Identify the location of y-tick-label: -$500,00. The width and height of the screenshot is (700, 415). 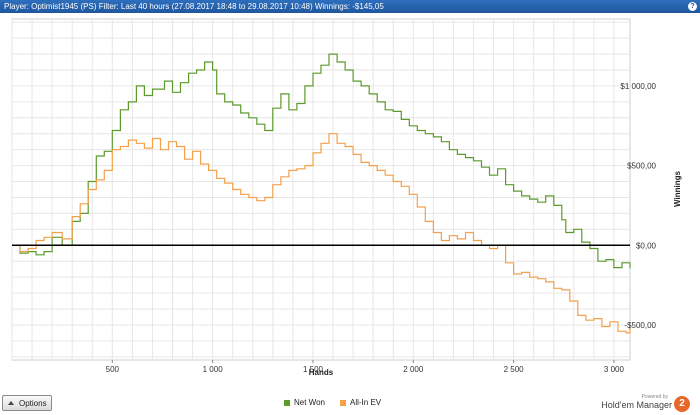
(640, 325).